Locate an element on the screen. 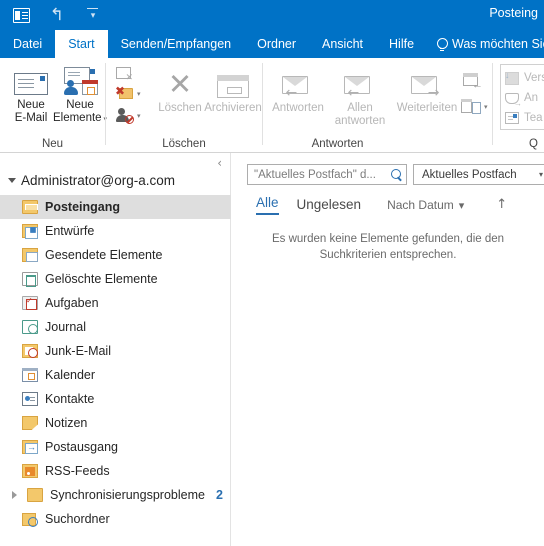  tasks-folder-icon is located at coordinates (30, 303).